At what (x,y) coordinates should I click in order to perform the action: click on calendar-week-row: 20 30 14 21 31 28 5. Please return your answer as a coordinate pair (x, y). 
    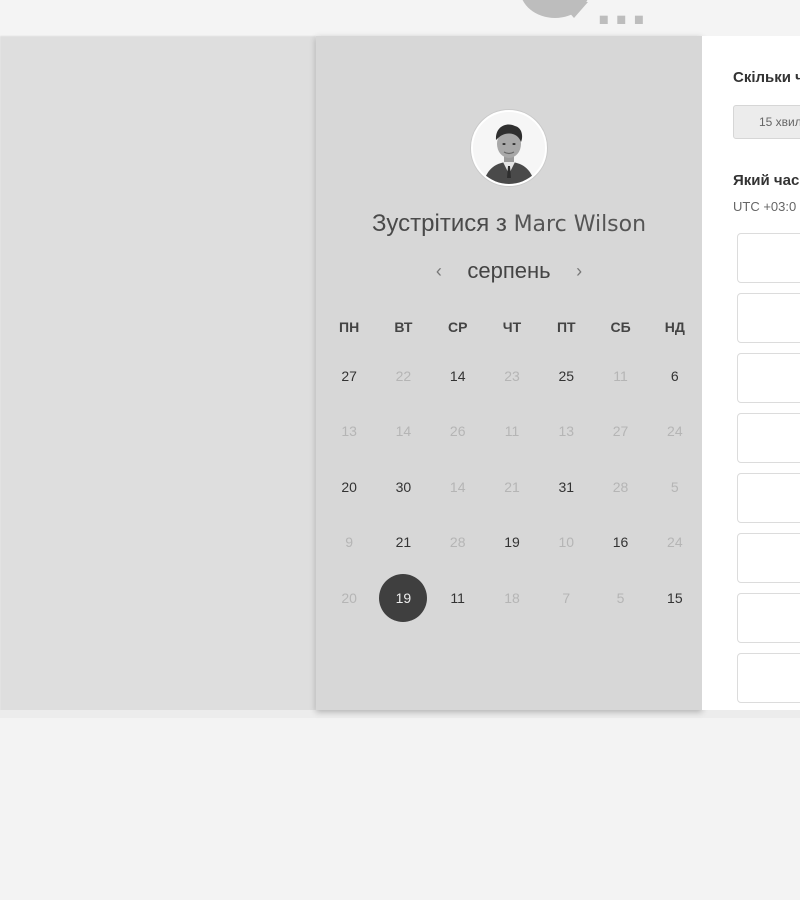
    Looking at the image, I should click on (509, 487).